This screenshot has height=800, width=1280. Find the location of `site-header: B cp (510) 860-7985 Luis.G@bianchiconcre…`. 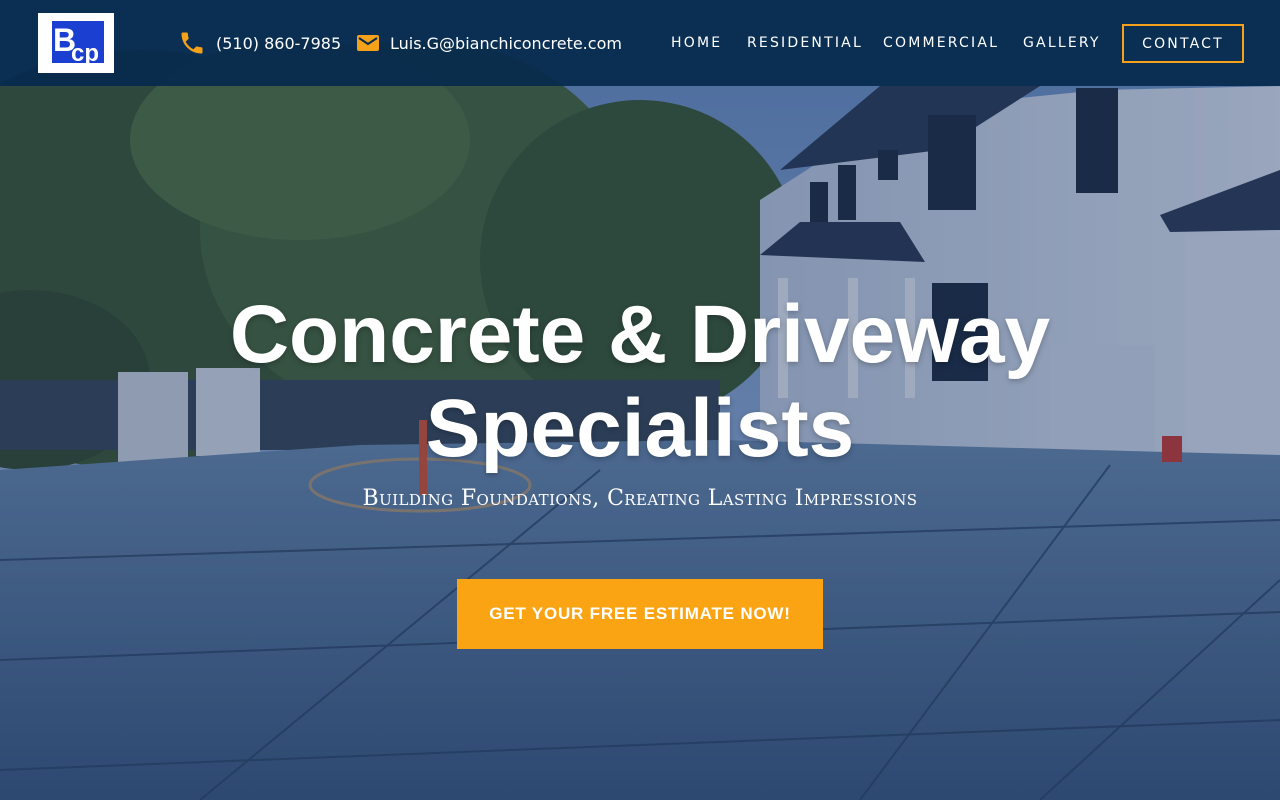

site-header: B cp (510) 860-7985 Luis.G@bianchiconcre… is located at coordinates (640, 43).